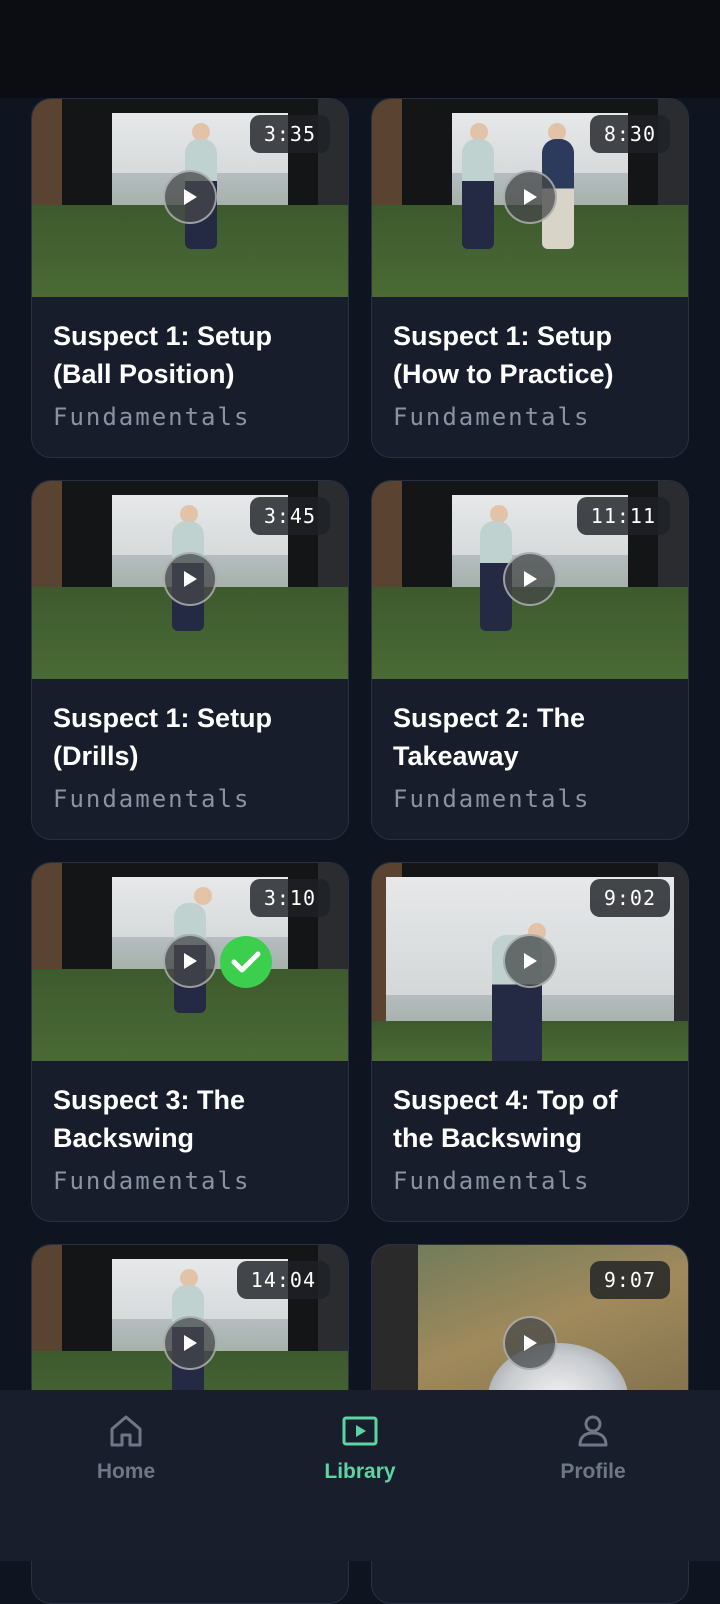 Image resolution: width=720 pixels, height=1604 pixels. What do you see at coordinates (488, 1138) in the screenshot?
I see `video-title-line: the Backswing` at bounding box center [488, 1138].